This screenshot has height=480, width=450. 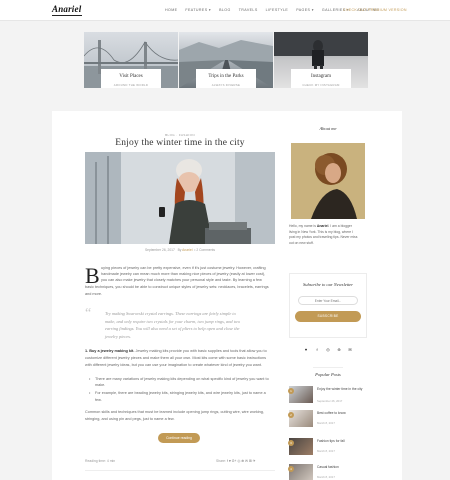 I want to click on featured-subtitle: AROUND THE WORLD, so click(x=131, y=85).